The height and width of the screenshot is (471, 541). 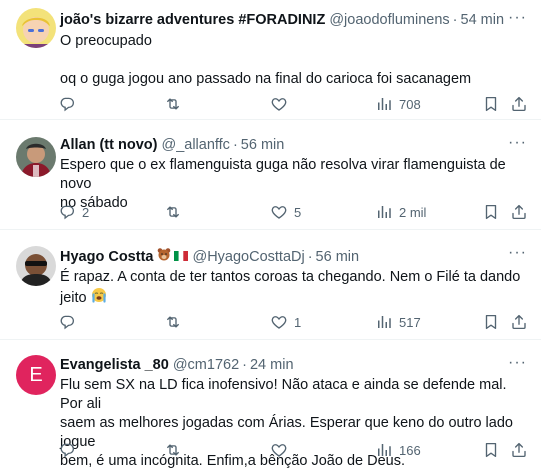 What do you see at coordinates (294, 298) in the screenshot?
I see `tweet-text-line: jeito` at bounding box center [294, 298].